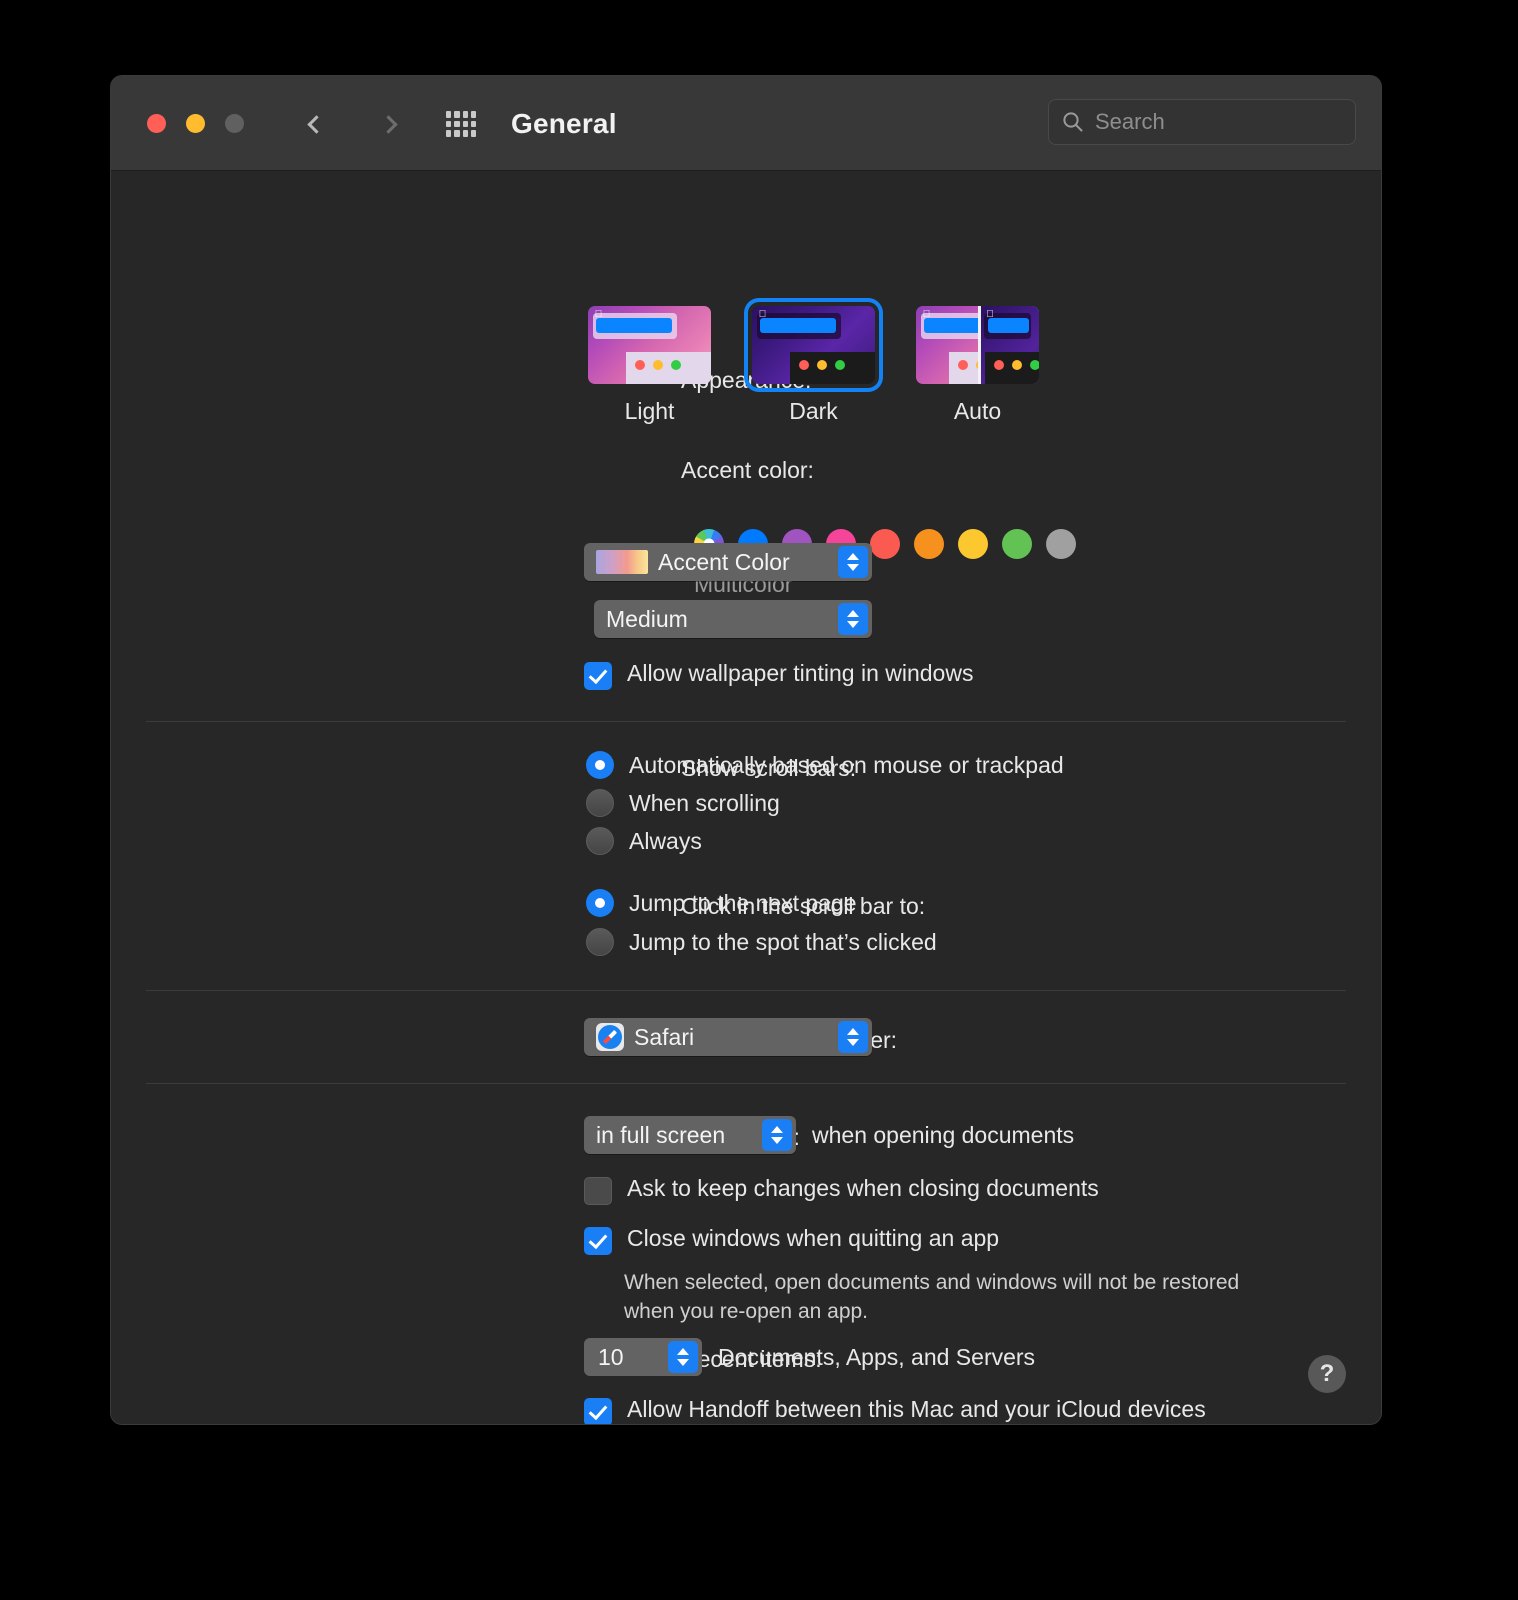 The height and width of the screenshot is (1600, 1518). What do you see at coordinates (461, 124) in the screenshot?
I see `show-all-grid-icon` at bounding box center [461, 124].